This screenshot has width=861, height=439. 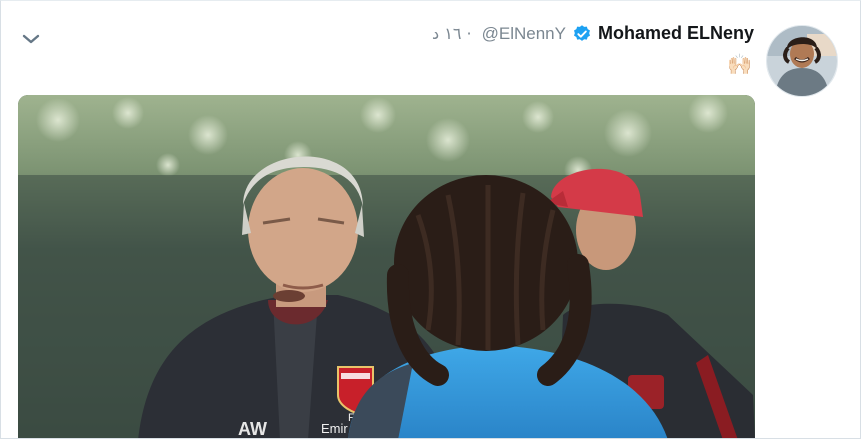 What do you see at coordinates (676, 33) in the screenshot?
I see `user-display-name: Mohamed ELNeny` at bounding box center [676, 33].